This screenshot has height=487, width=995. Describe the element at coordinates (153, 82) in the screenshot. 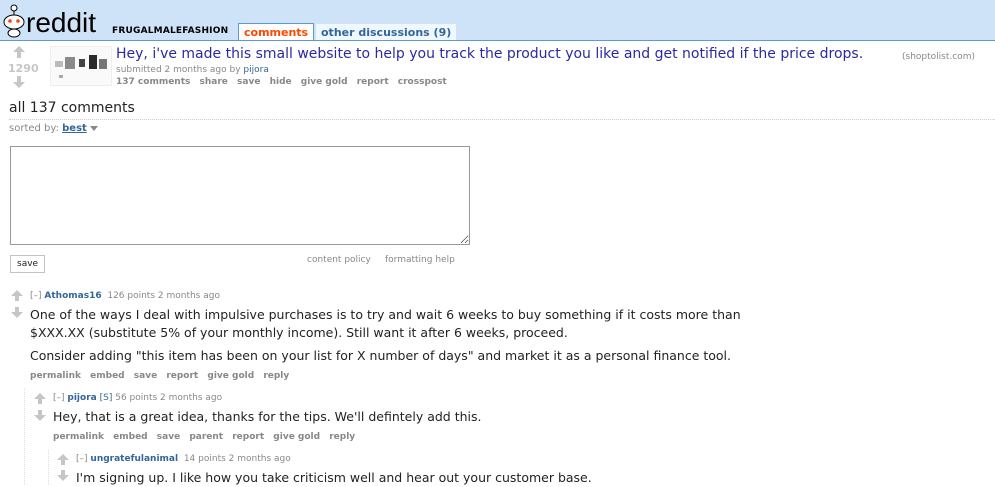

I see `post-comments-button: 137 comments` at that location.